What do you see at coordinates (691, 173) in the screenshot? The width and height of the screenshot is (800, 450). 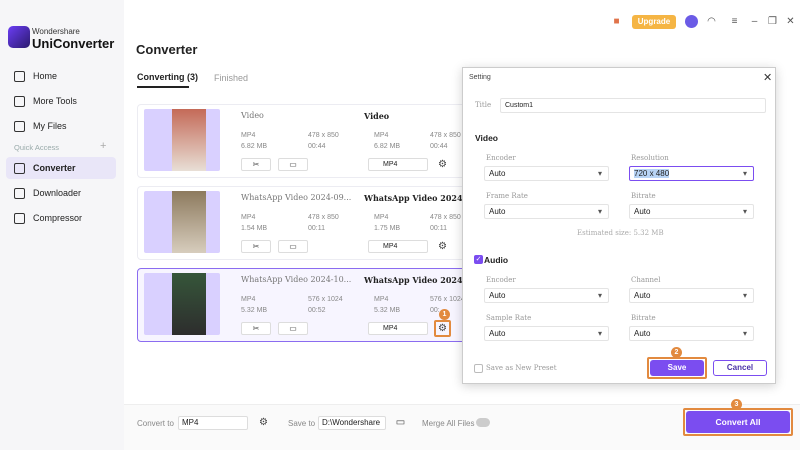 I see `resolution-select: 720 x 480` at bounding box center [691, 173].